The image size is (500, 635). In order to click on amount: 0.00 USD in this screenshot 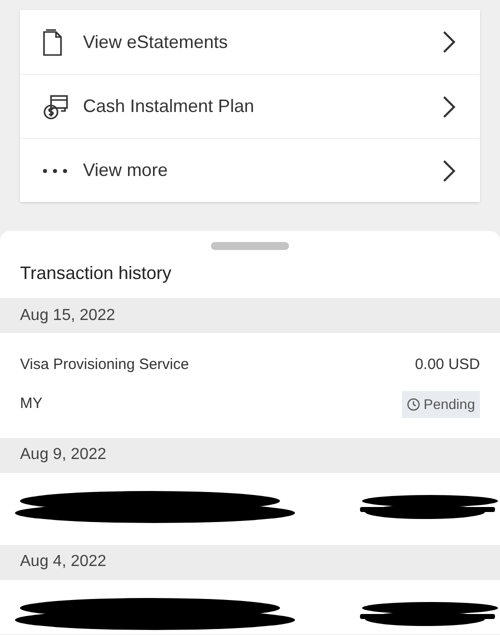, I will do `click(447, 365)`.